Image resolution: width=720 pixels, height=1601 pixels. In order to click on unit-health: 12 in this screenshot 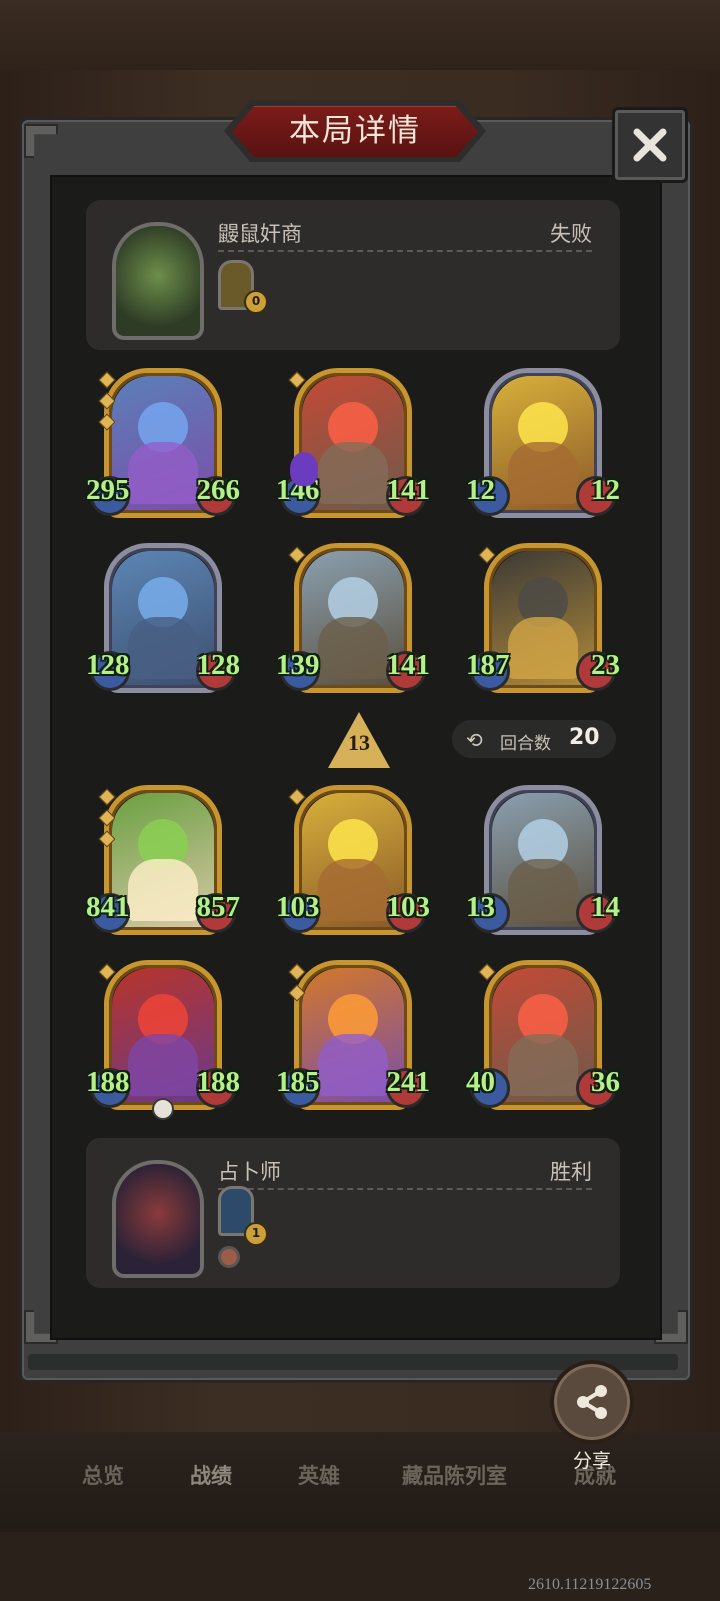, I will do `click(605, 490)`.